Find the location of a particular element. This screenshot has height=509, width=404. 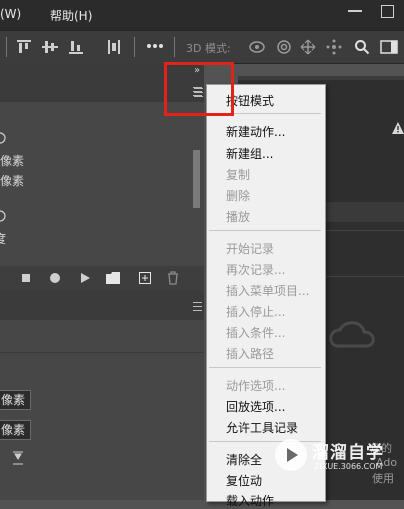

menu-bar: (W) 帮助(H) is located at coordinates (202, 15).